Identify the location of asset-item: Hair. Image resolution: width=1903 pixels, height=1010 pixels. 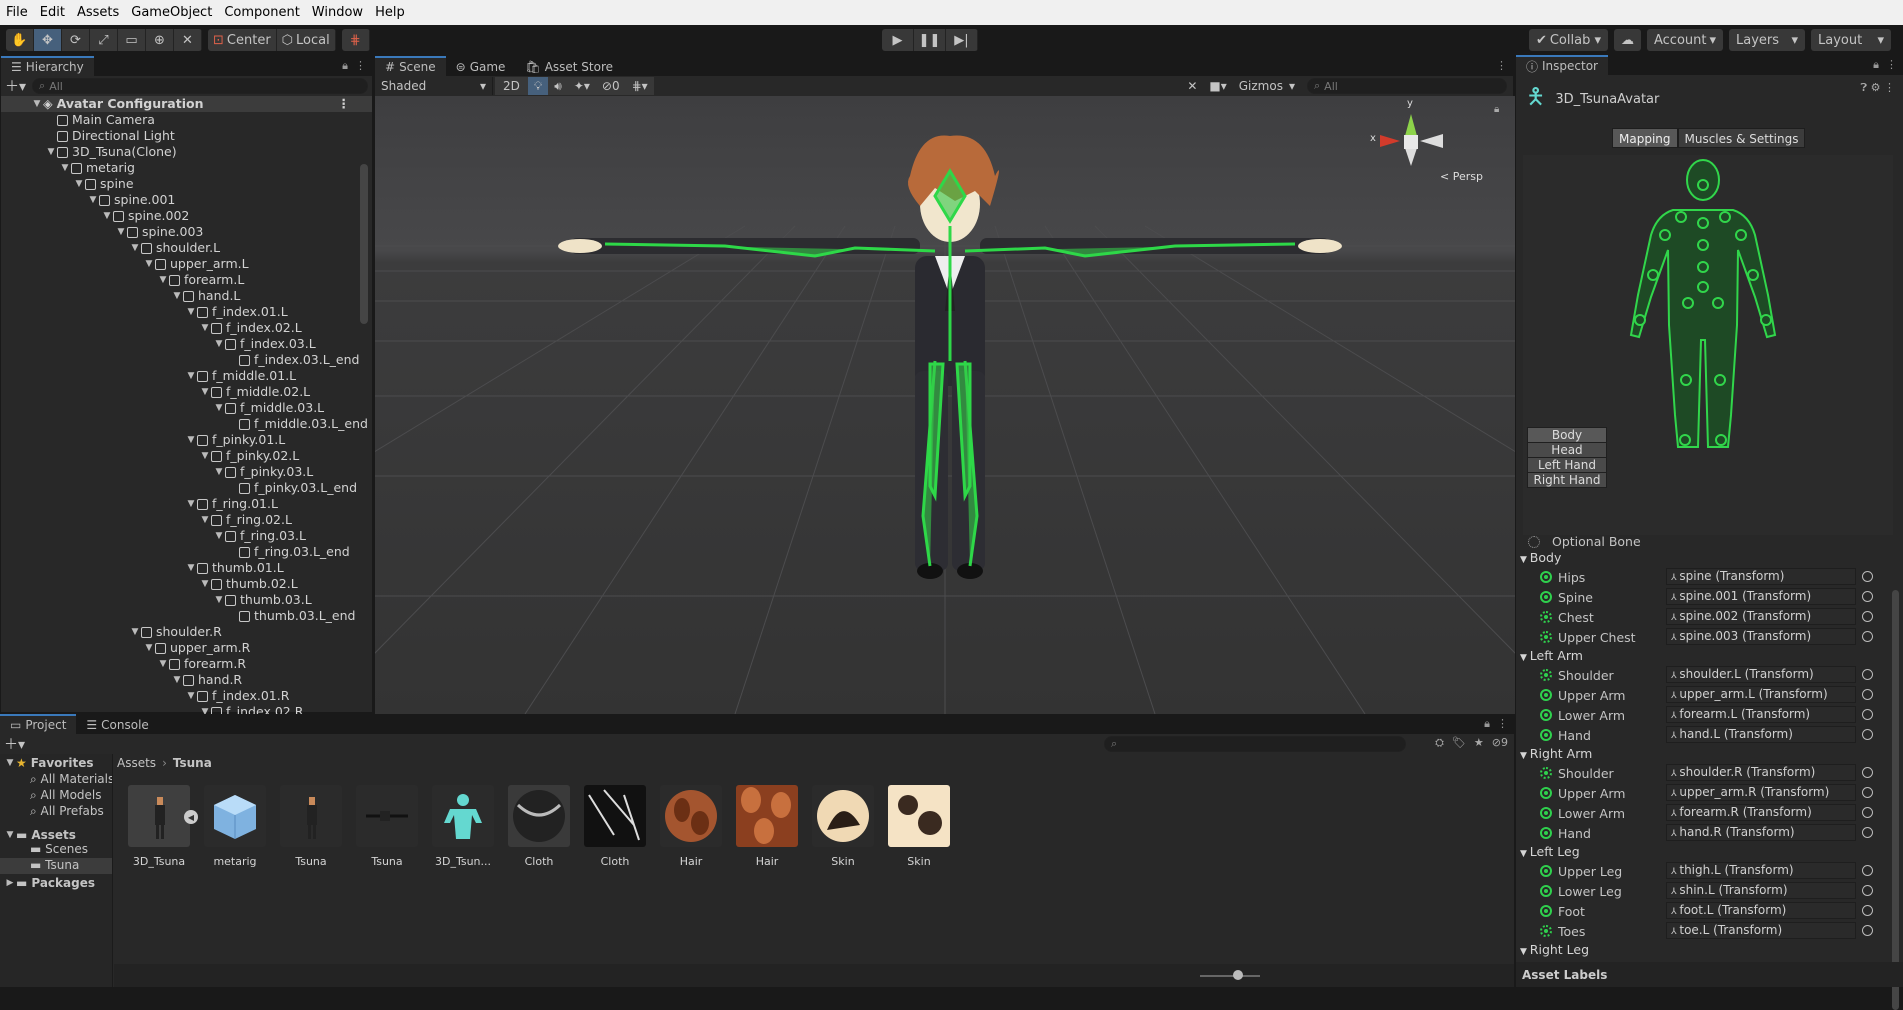
(767, 826).